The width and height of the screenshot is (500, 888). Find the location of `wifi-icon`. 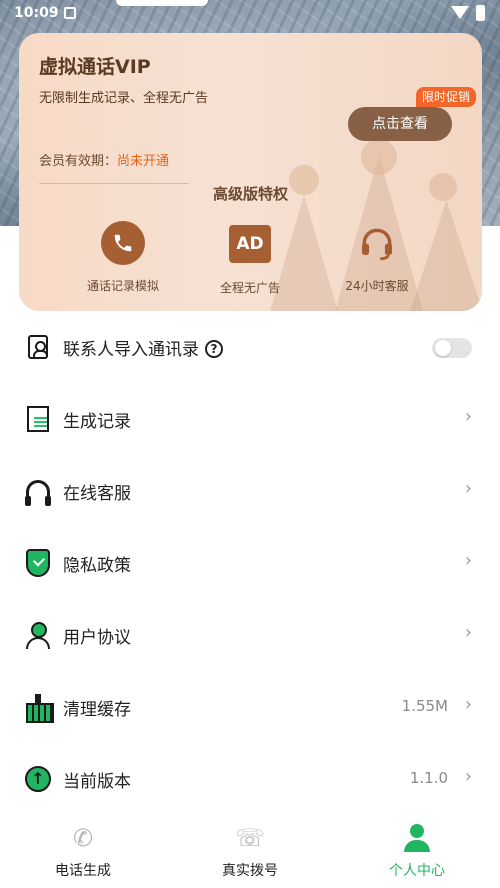

wifi-icon is located at coordinates (460, 12).